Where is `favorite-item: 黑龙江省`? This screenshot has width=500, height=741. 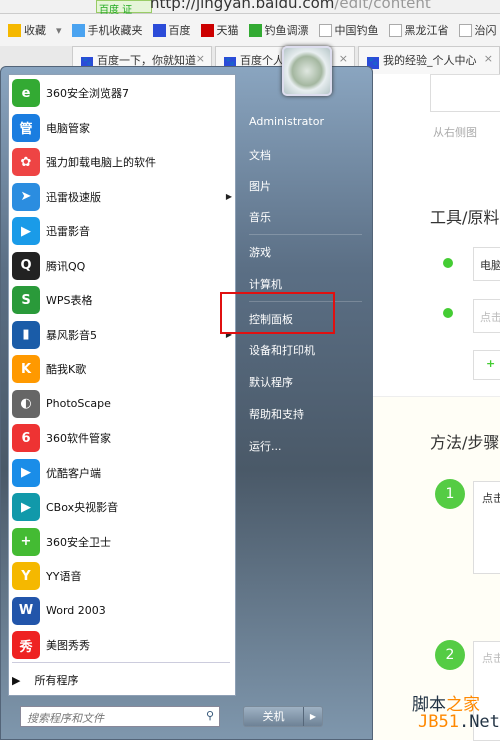 favorite-item: 黑龙江省 is located at coordinates (418, 30).